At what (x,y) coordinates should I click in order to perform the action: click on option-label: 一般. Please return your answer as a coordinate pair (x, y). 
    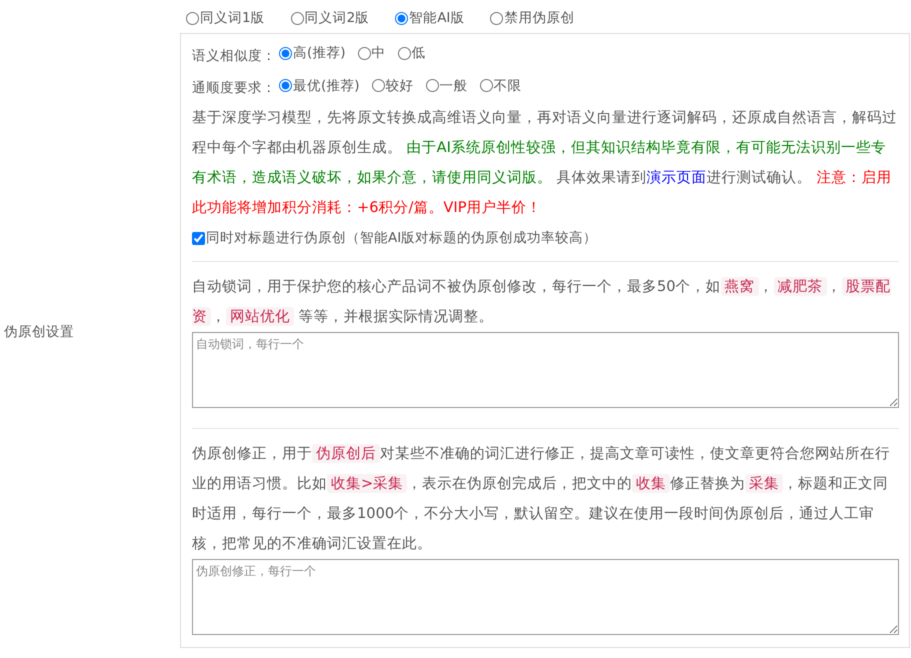
    Looking at the image, I should click on (454, 86).